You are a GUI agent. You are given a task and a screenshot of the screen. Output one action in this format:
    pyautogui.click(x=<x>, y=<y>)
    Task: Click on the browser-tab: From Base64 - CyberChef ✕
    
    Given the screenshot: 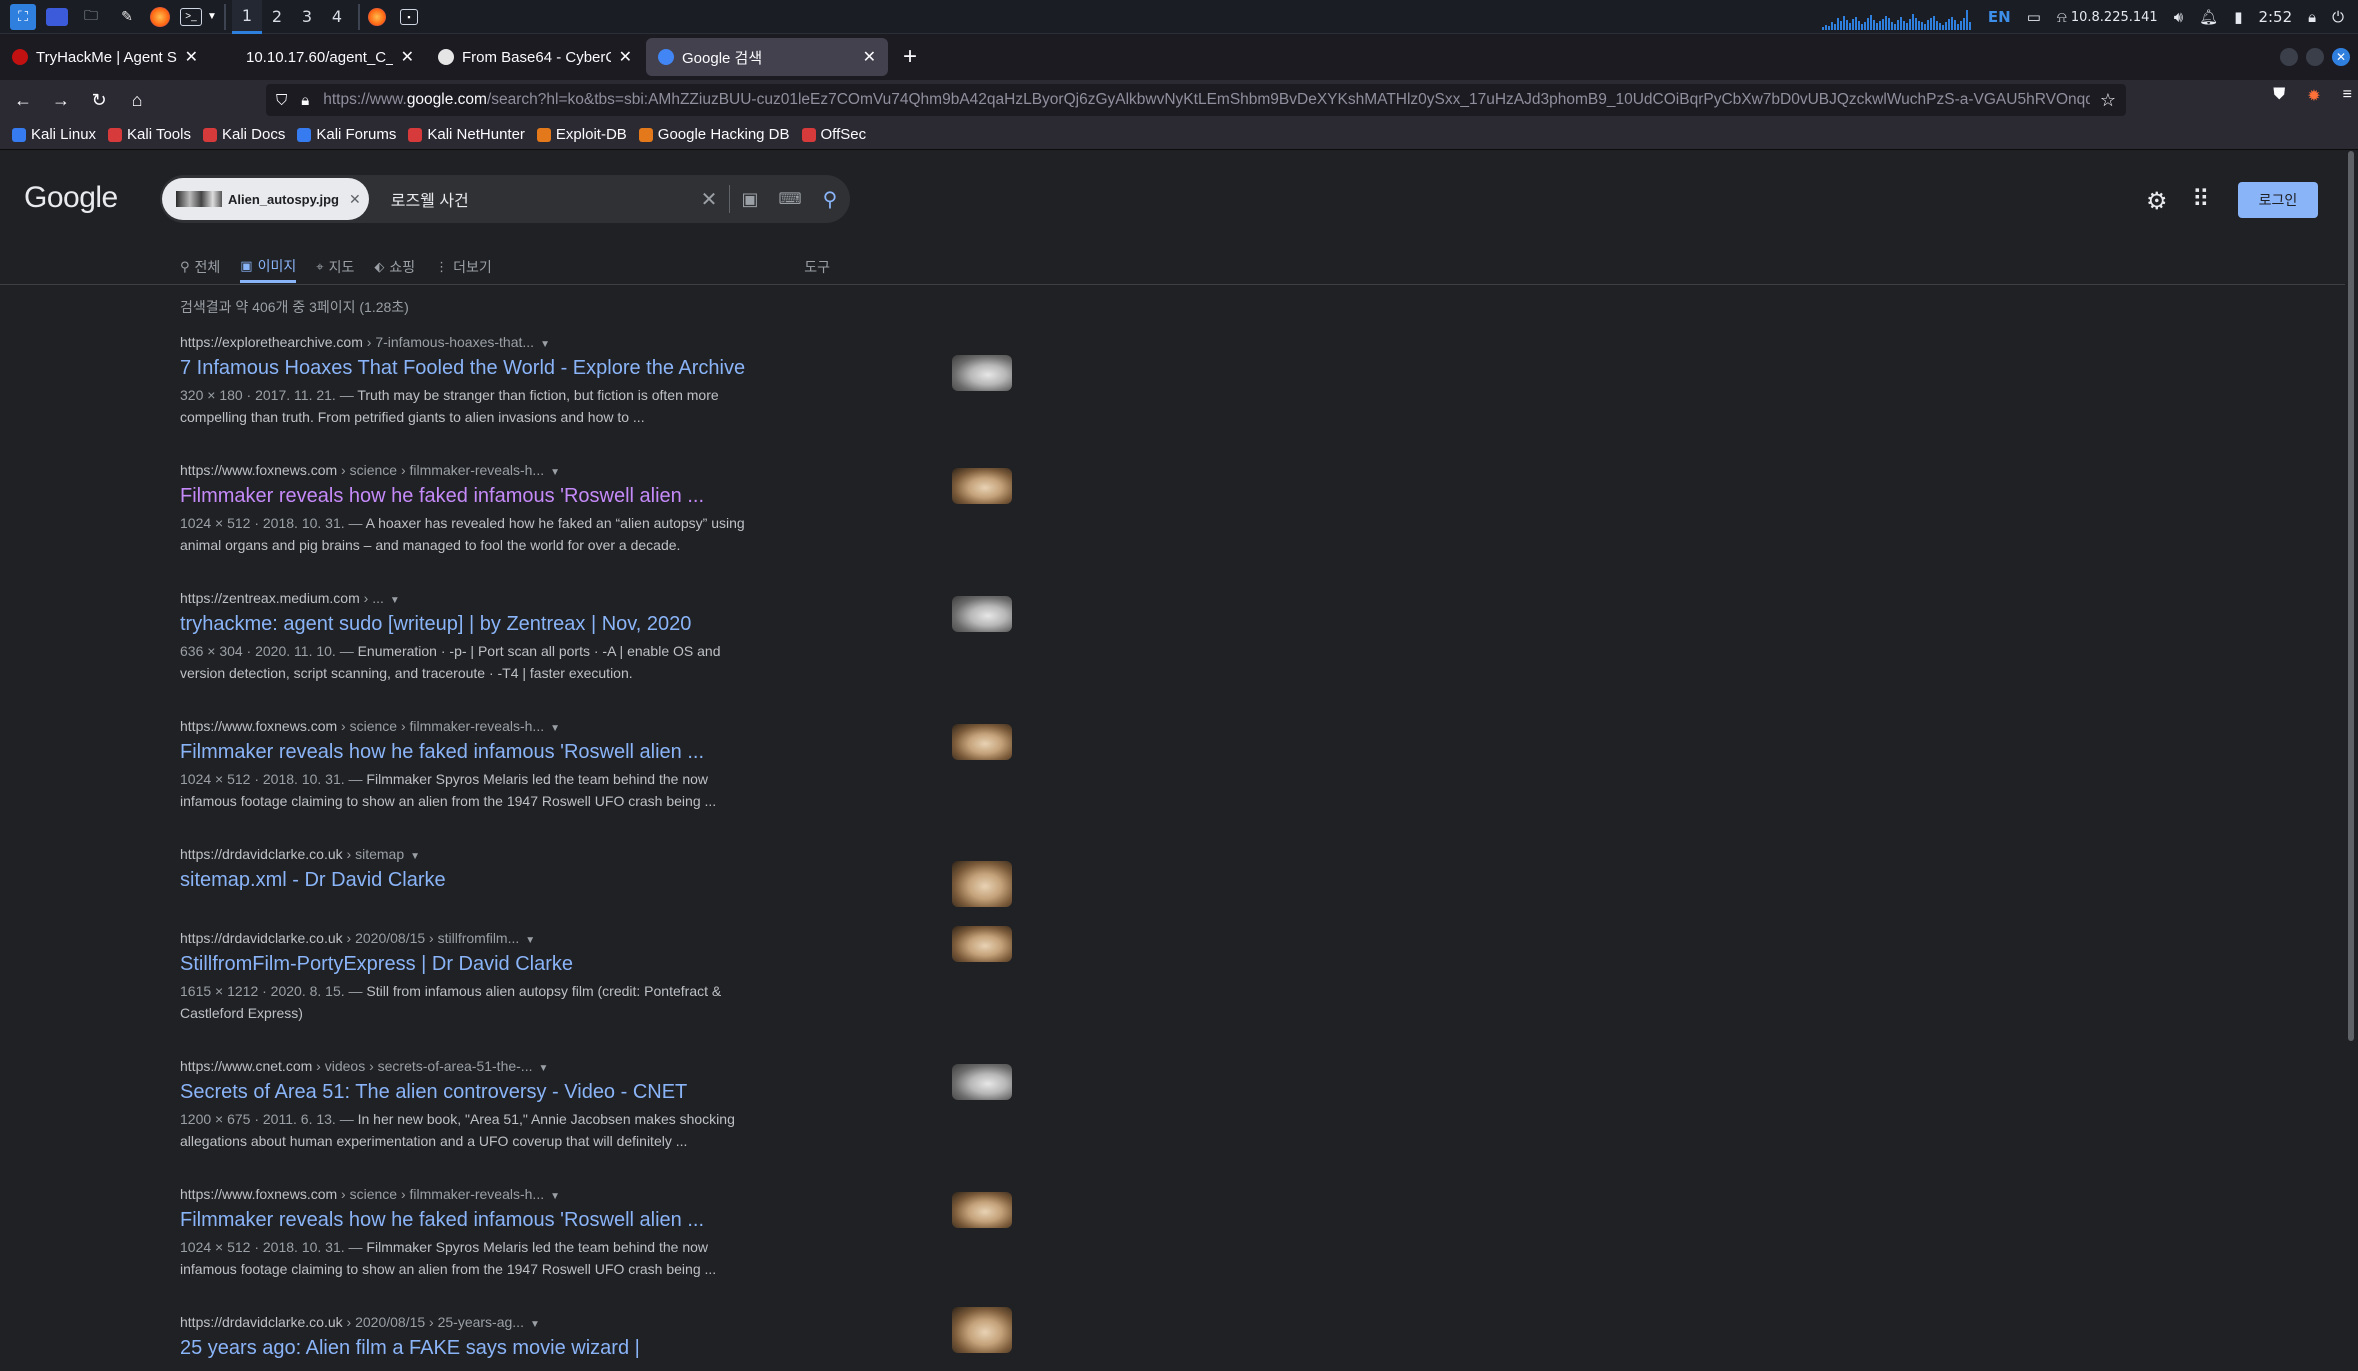 What is the action you would take?
    pyautogui.click(x=535, y=57)
    